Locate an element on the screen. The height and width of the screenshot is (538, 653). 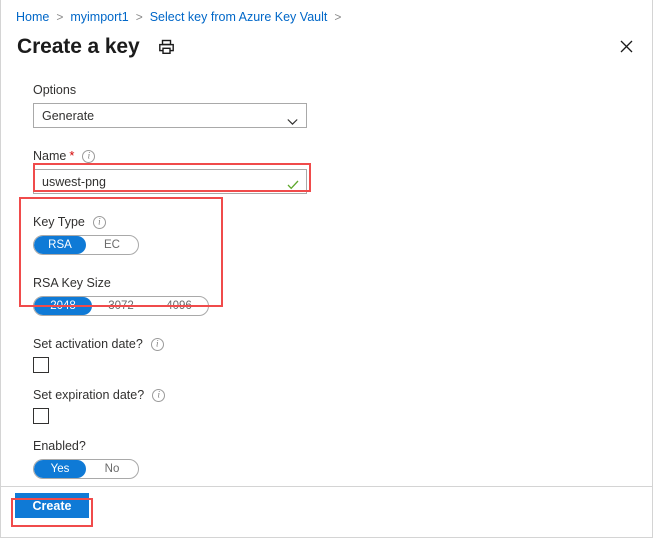
field-name: Name * i uswest-png is located at coordinates (326, 171).